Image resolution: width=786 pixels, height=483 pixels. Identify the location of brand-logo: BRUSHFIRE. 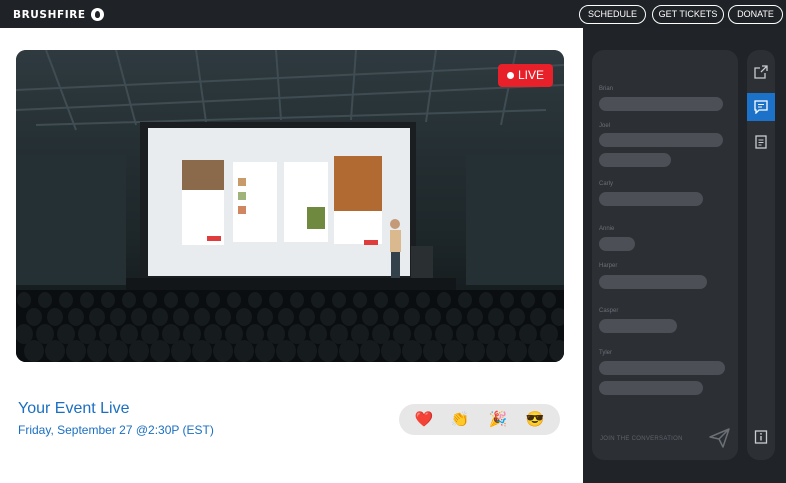
(58, 14).